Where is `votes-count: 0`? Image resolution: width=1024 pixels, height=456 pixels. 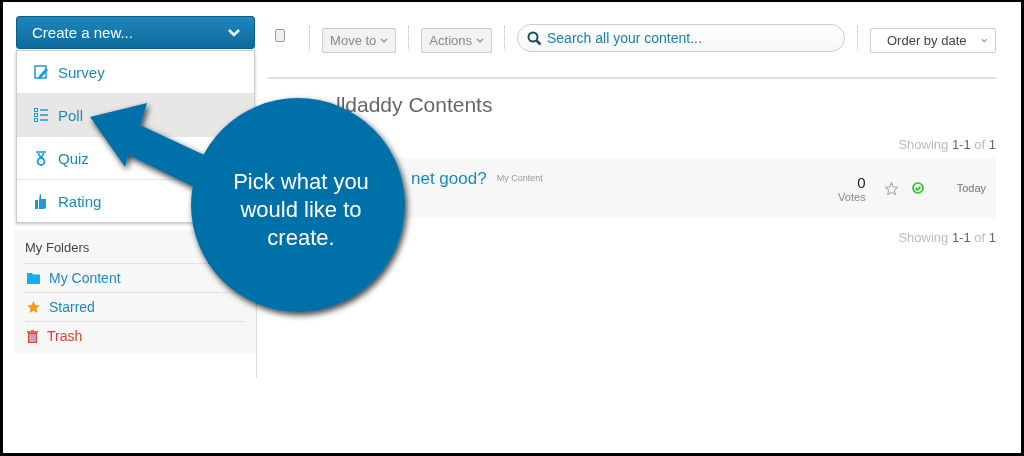 votes-count: 0 is located at coordinates (861, 182).